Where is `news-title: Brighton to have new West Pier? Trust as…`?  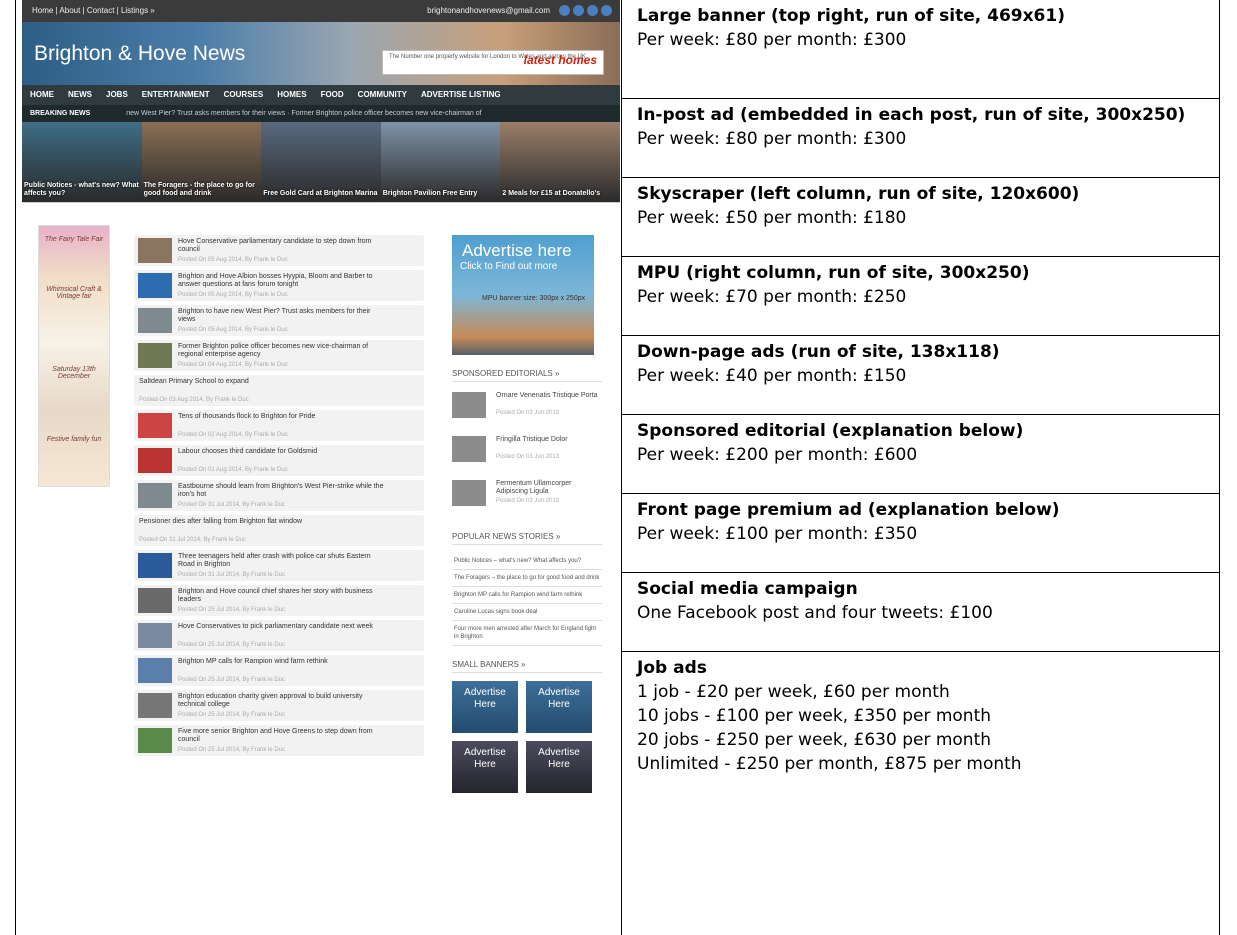 news-title: Brighton to have new West Pier? Trust as… is located at coordinates (283, 316).